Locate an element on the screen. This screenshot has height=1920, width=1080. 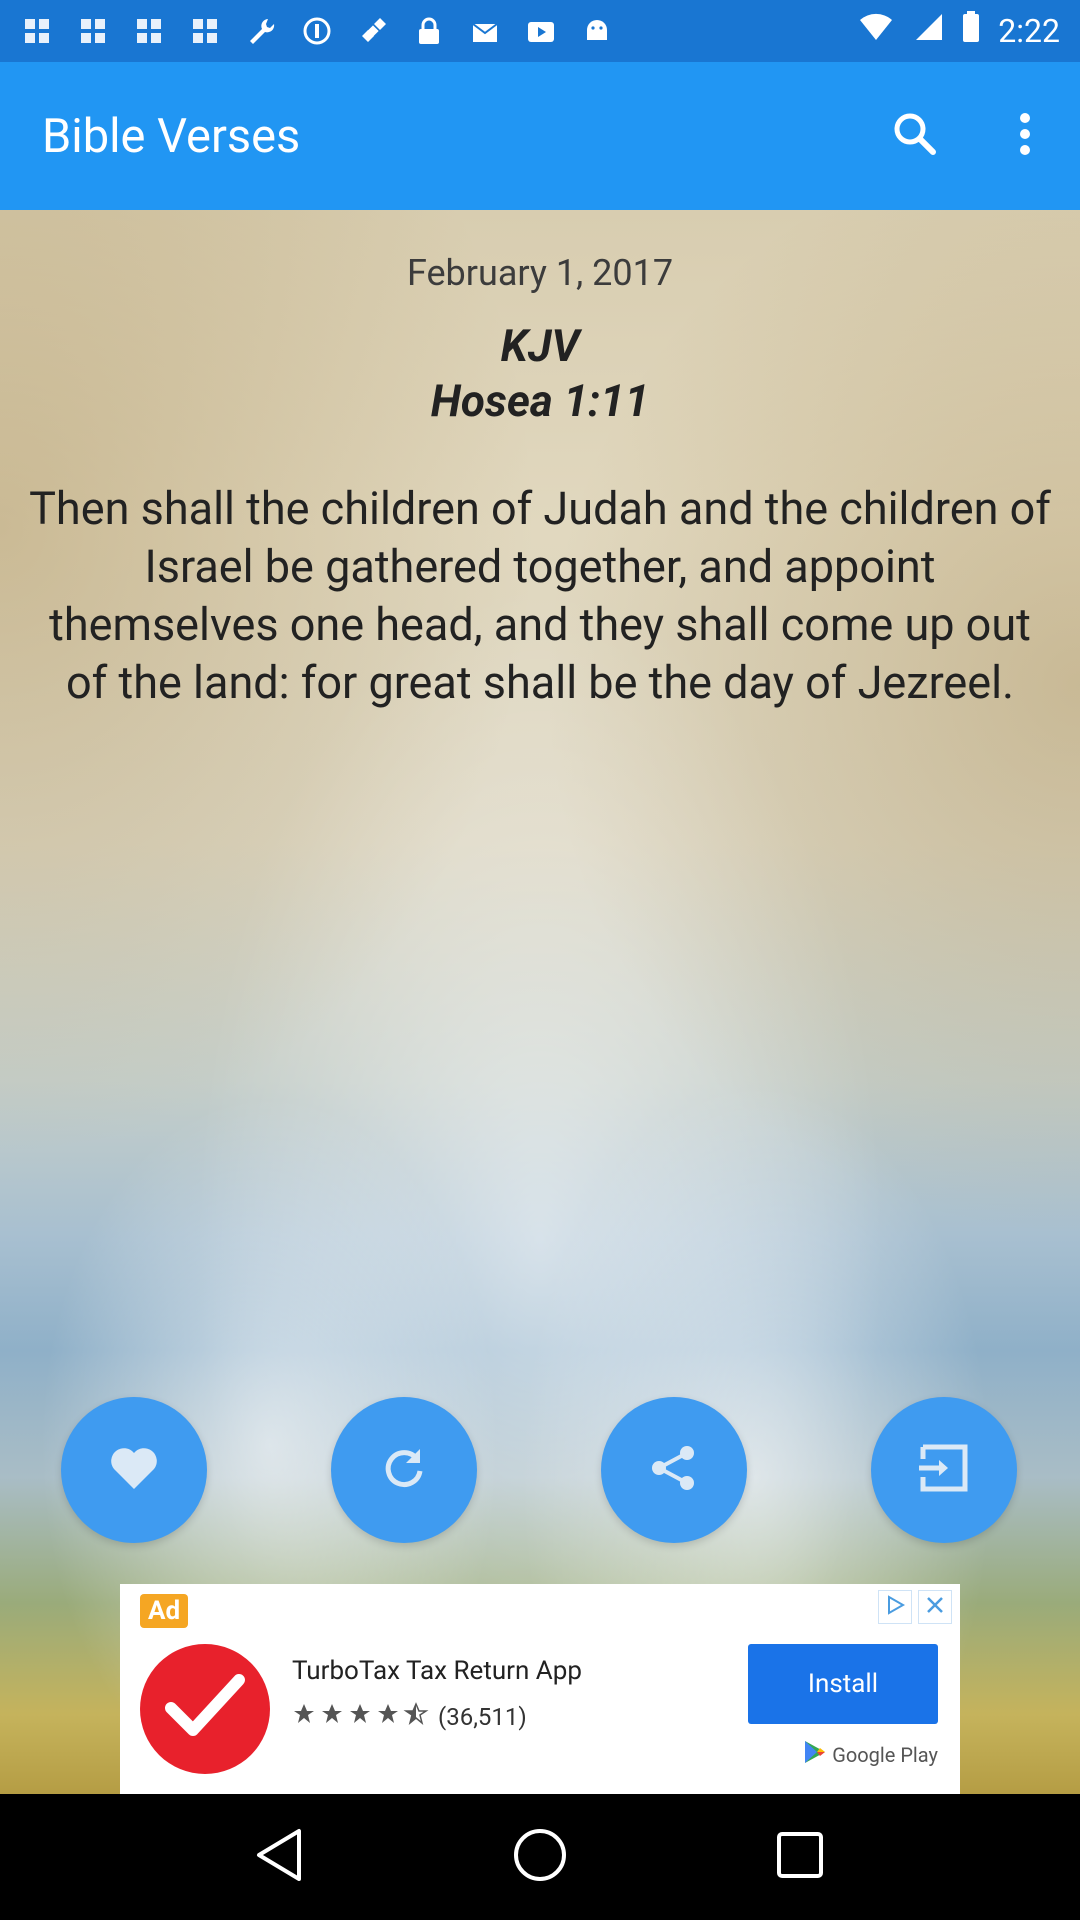
google-play-label: Google Play is located at coordinates (885, 1754).